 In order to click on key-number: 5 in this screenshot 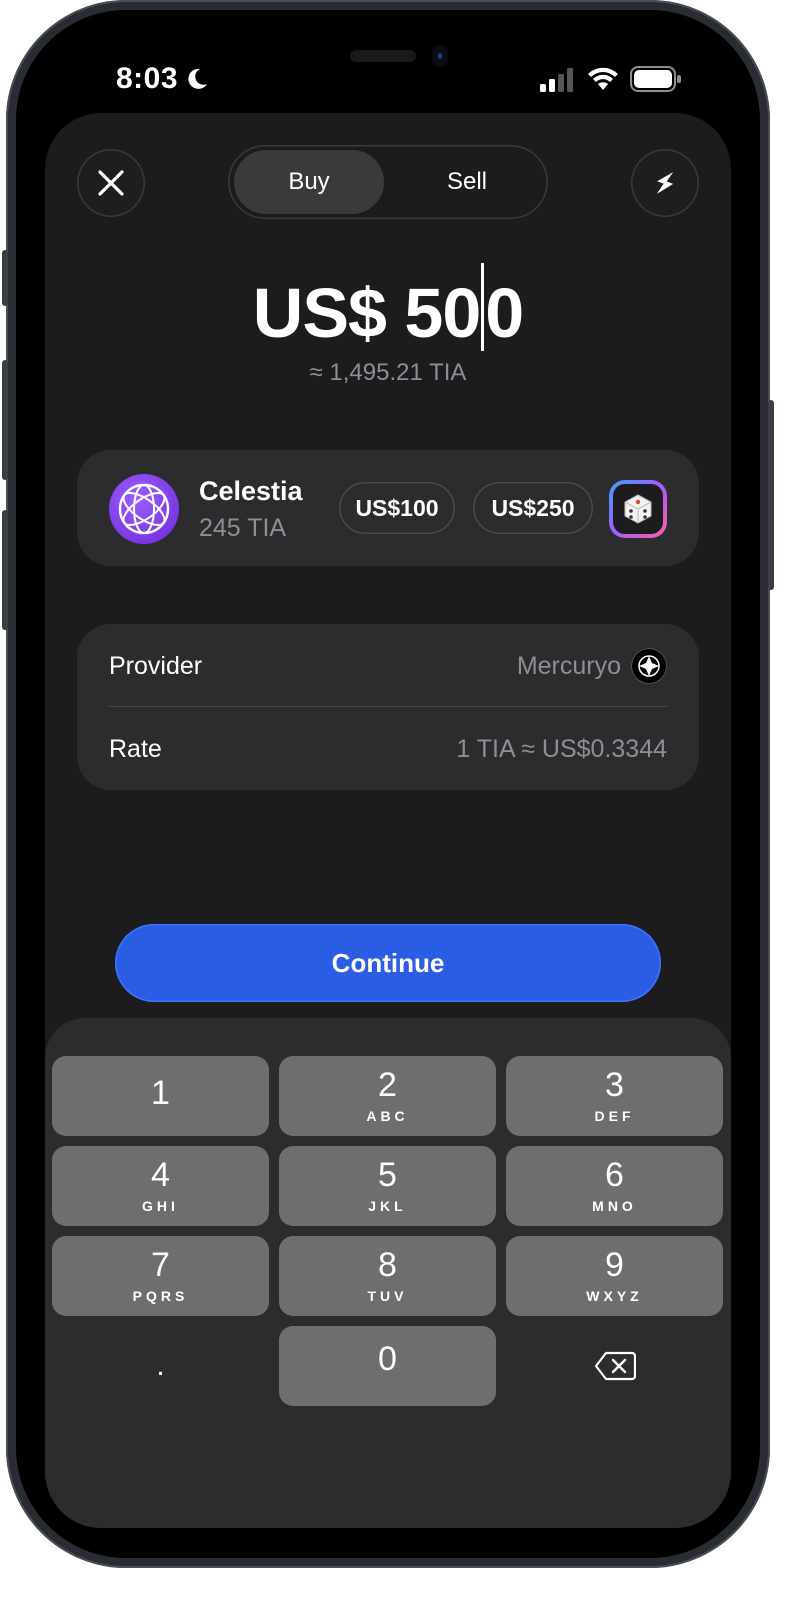, I will do `click(387, 1175)`.